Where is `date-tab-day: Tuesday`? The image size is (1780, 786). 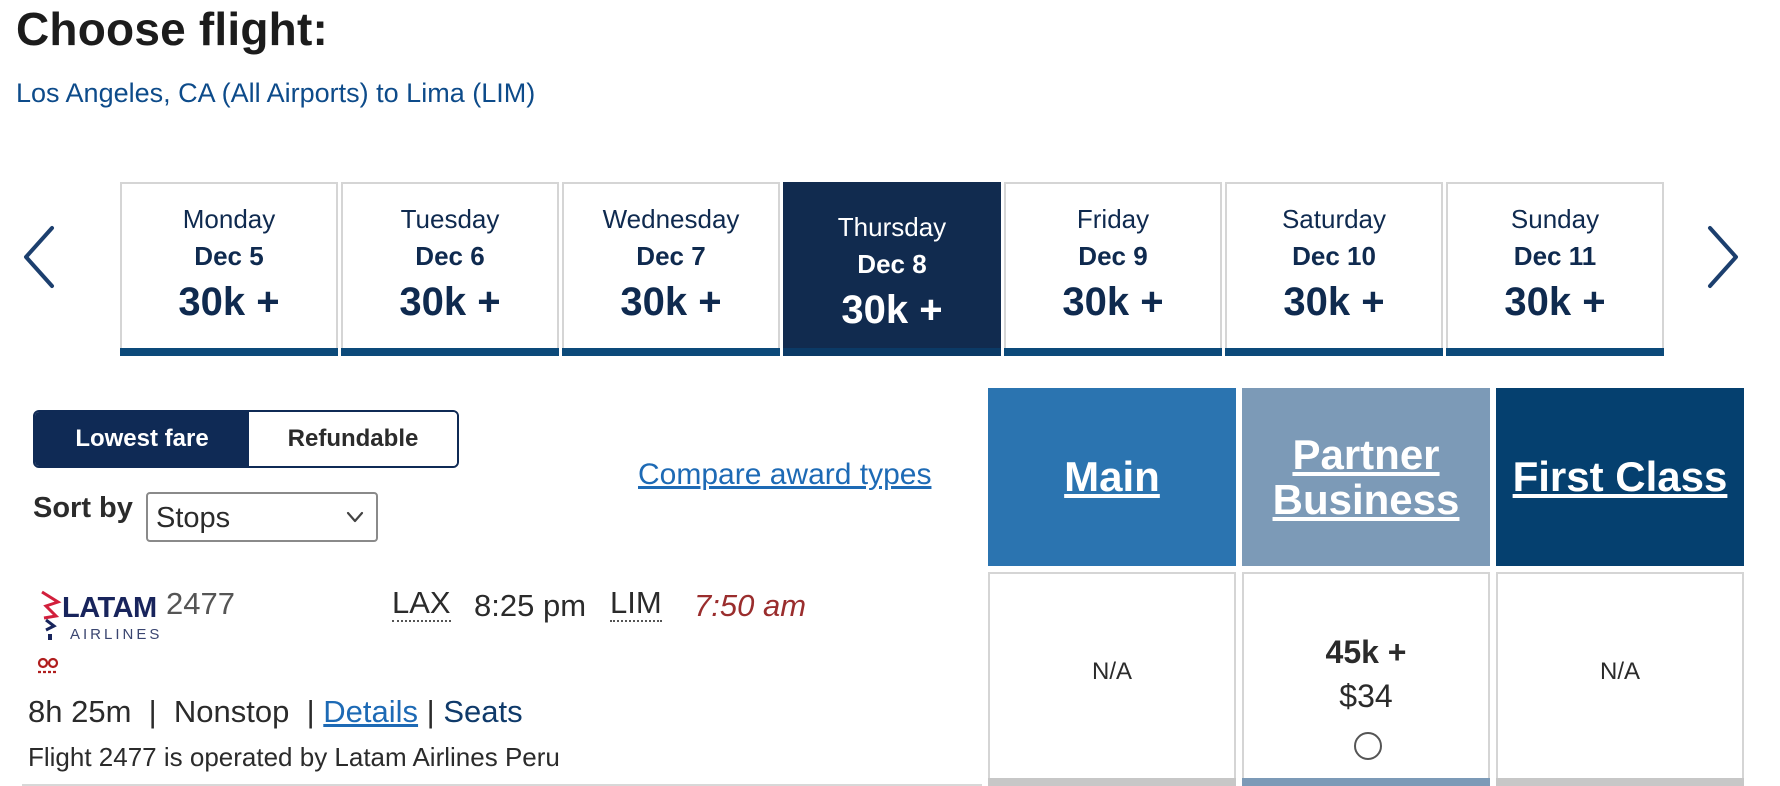 date-tab-day: Tuesday is located at coordinates (450, 219).